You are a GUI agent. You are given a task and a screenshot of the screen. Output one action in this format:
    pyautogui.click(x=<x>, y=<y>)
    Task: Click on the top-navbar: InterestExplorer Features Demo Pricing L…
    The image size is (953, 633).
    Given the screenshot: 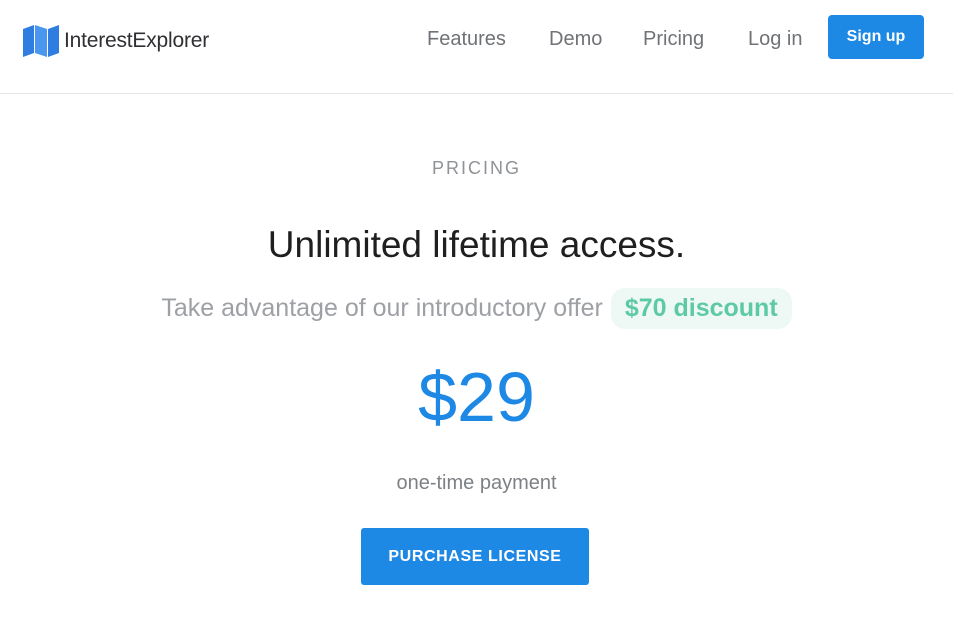 What is the action you would take?
    pyautogui.click(x=476, y=47)
    